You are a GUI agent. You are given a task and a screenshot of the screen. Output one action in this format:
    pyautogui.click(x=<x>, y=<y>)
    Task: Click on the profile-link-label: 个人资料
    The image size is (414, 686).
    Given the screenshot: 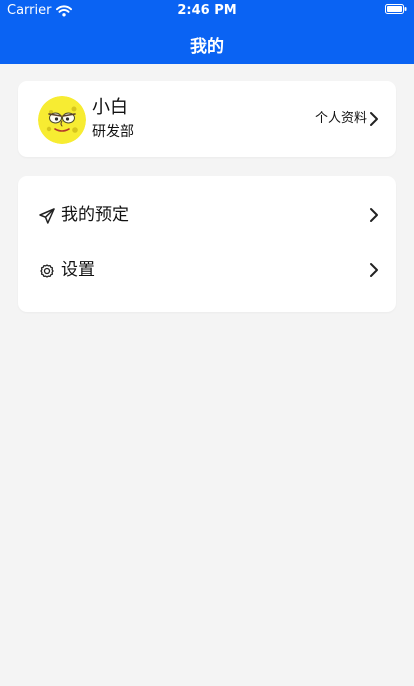 What is the action you would take?
    pyautogui.click(x=340, y=118)
    